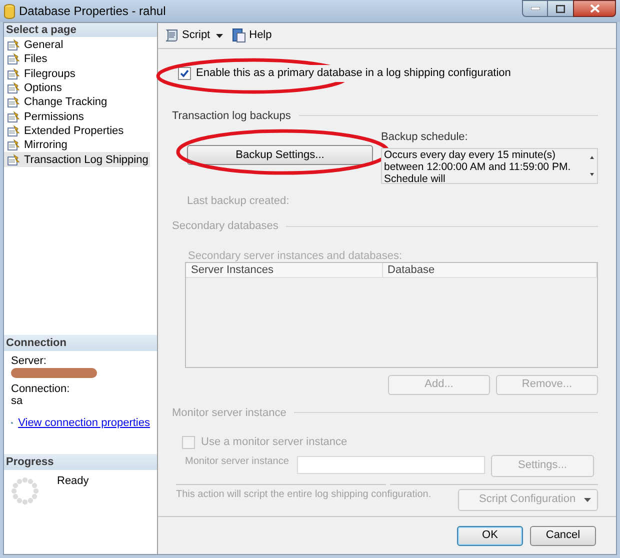 The height and width of the screenshot is (558, 620). Describe the element at coordinates (489, 269) in the screenshot. I see `column-header: Database` at that location.